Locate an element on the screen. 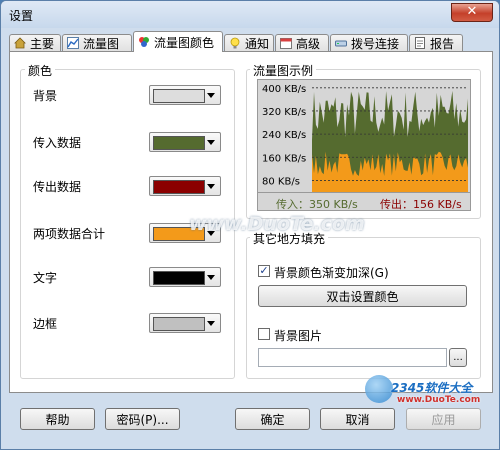  y-tick-label: 320 KB/s is located at coordinates (284, 112).